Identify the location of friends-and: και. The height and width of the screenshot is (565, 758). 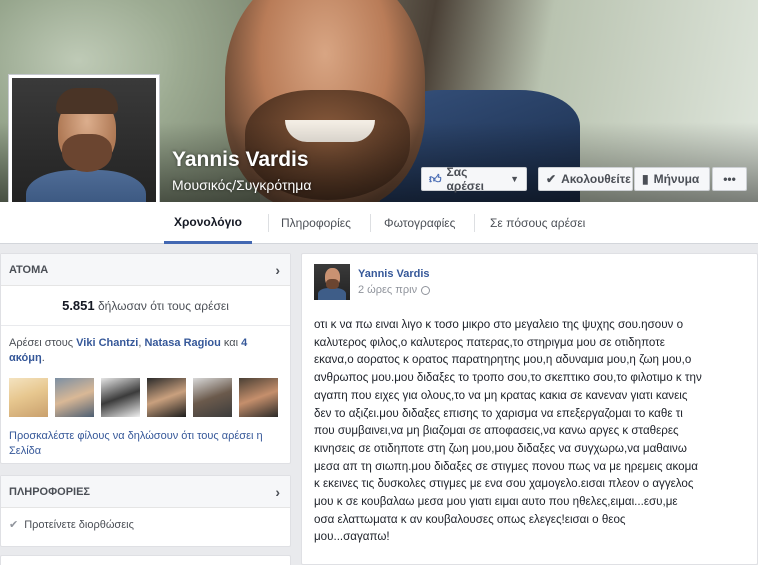
(231, 343).